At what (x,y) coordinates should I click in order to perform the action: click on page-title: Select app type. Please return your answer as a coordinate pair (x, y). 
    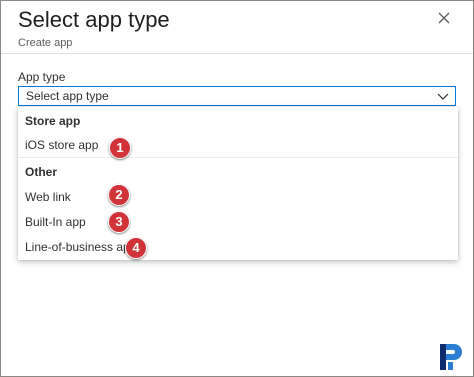
    Looking at the image, I should click on (94, 19).